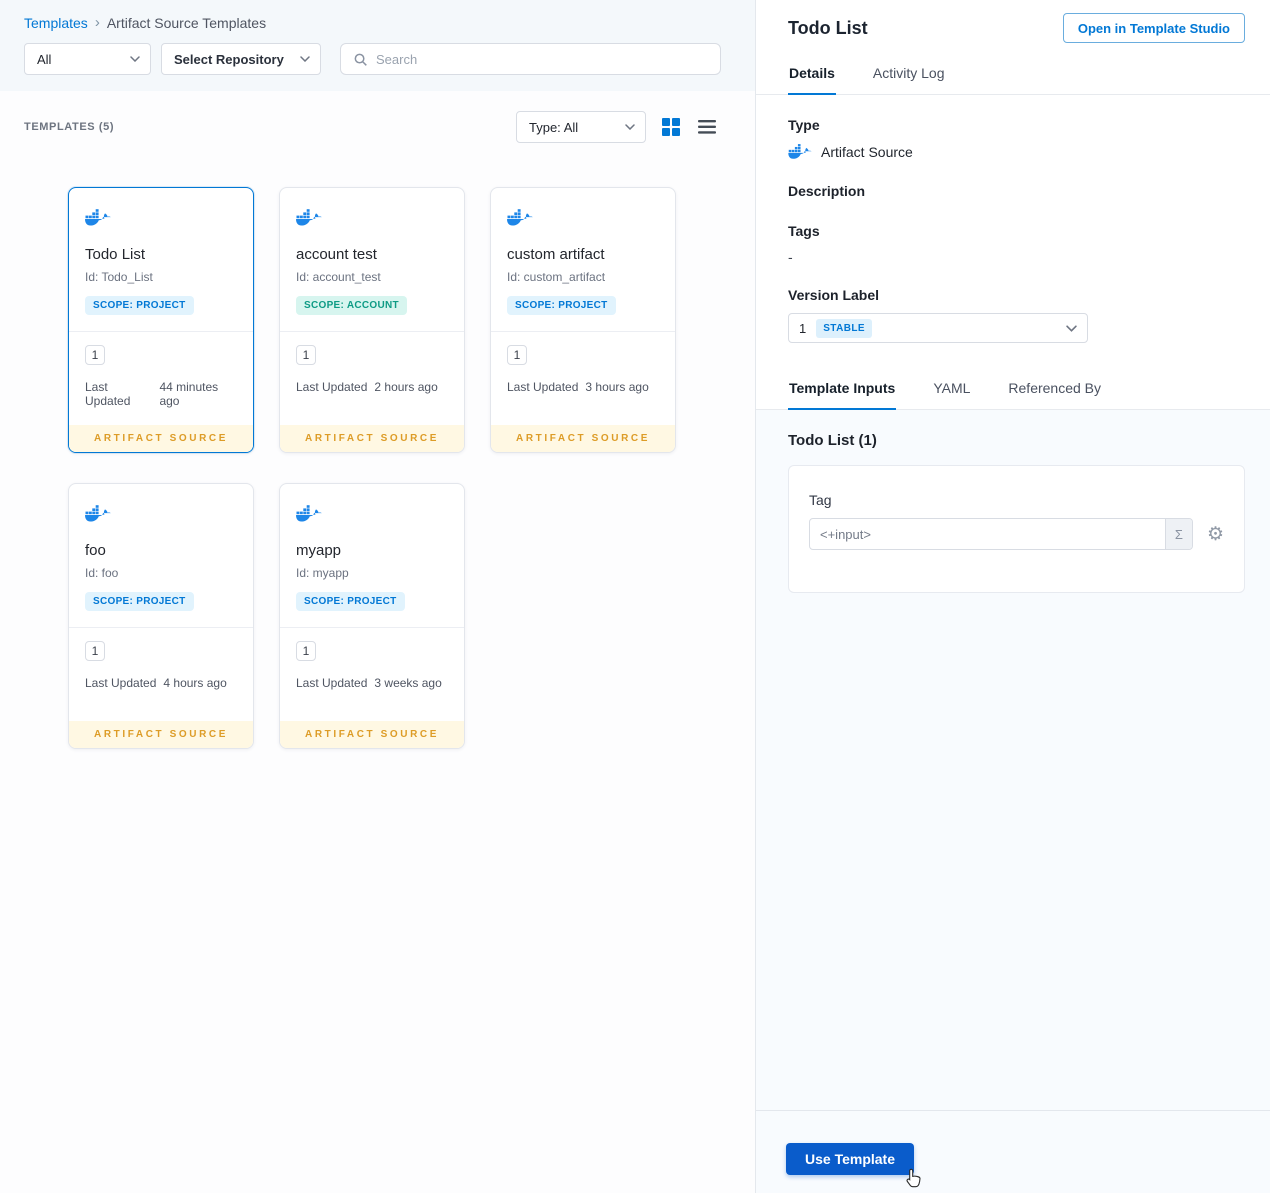 This screenshot has width=1270, height=1194. I want to click on card-top: myapp Id: myapp SCOPE: PROJECT, so click(372, 547).